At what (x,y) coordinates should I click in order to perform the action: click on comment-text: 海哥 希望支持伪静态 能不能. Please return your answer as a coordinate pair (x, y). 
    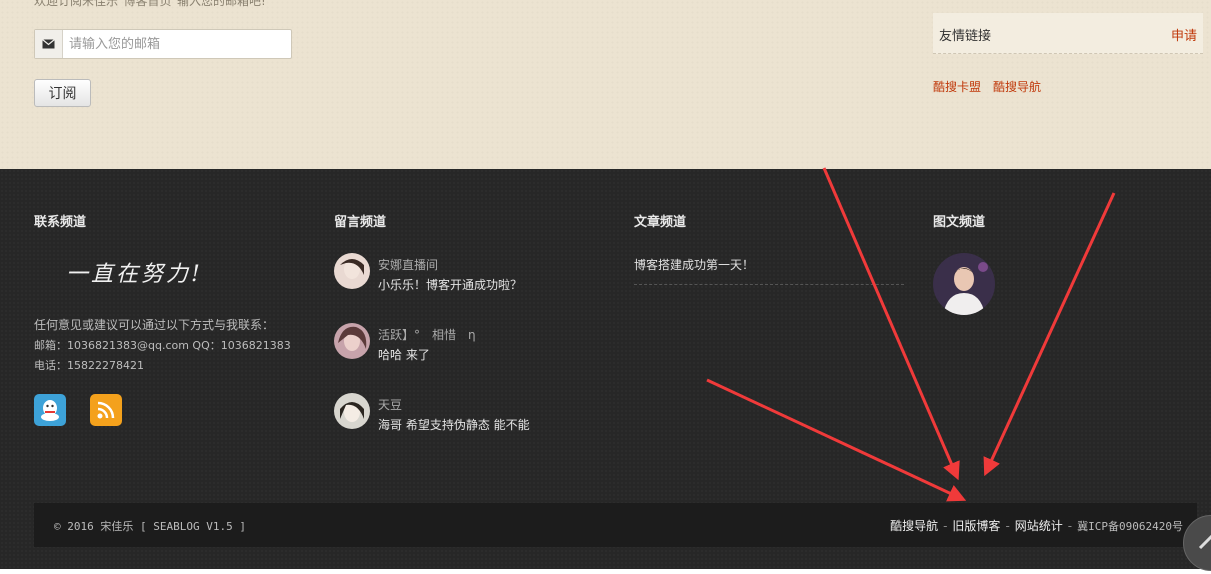
    Looking at the image, I should click on (454, 424).